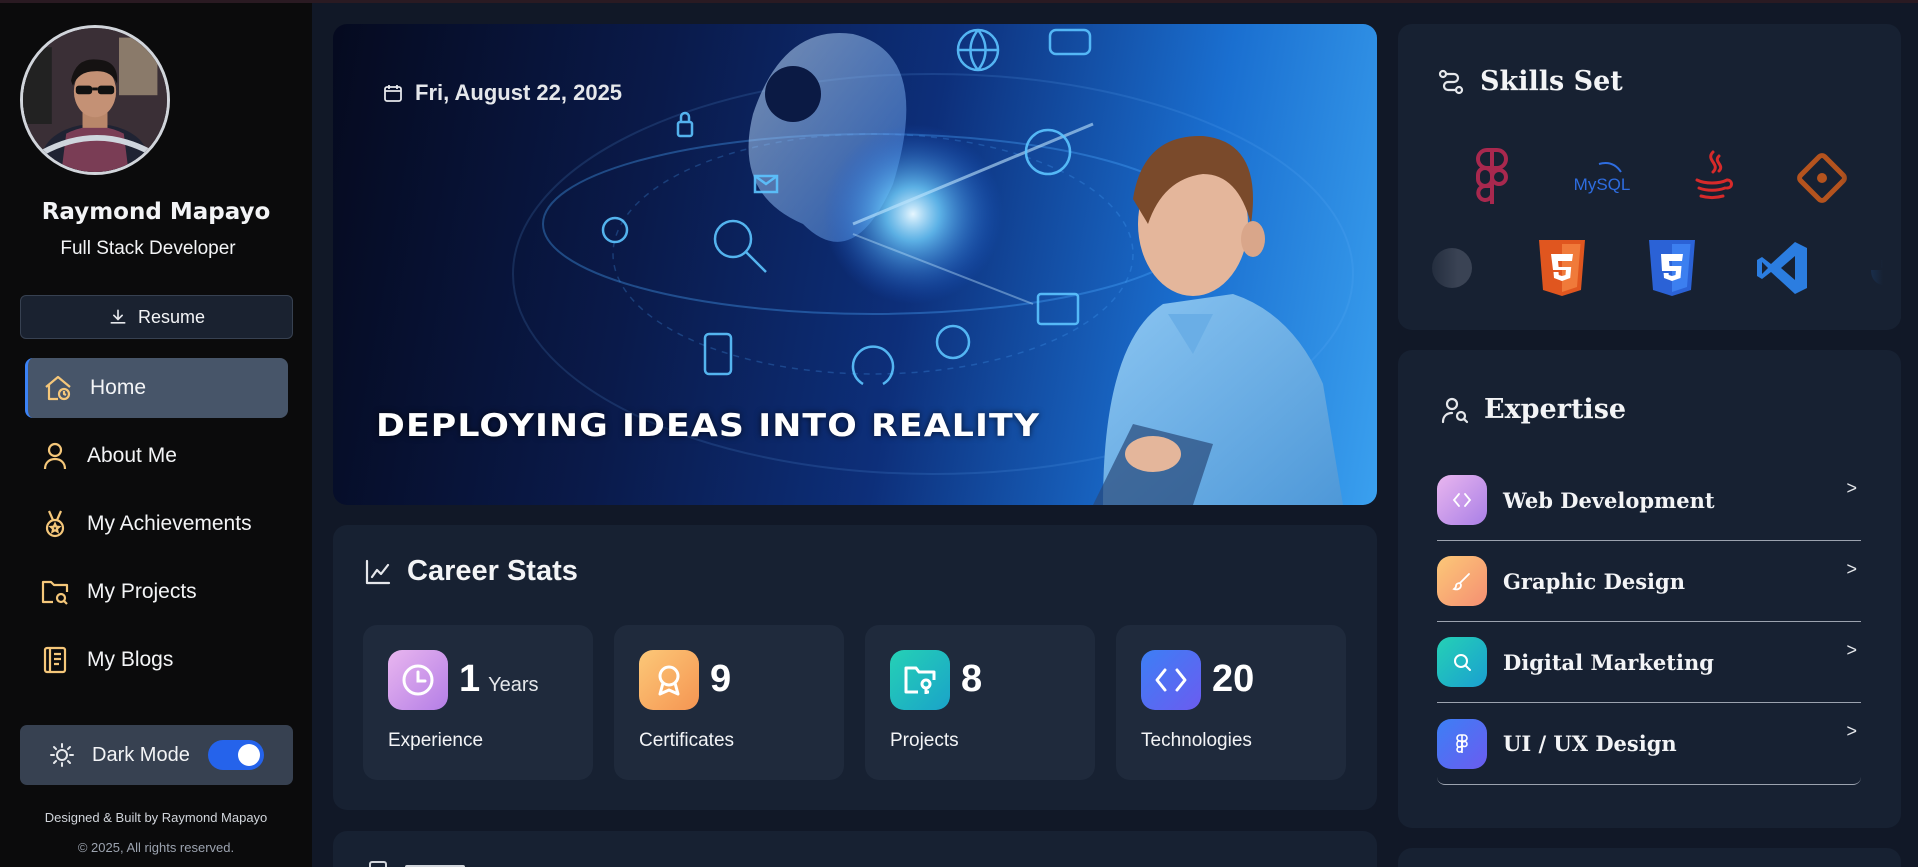 This screenshot has width=1918, height=867. I want to click on sidebar-item-label: My Projects, so click(142, 591).